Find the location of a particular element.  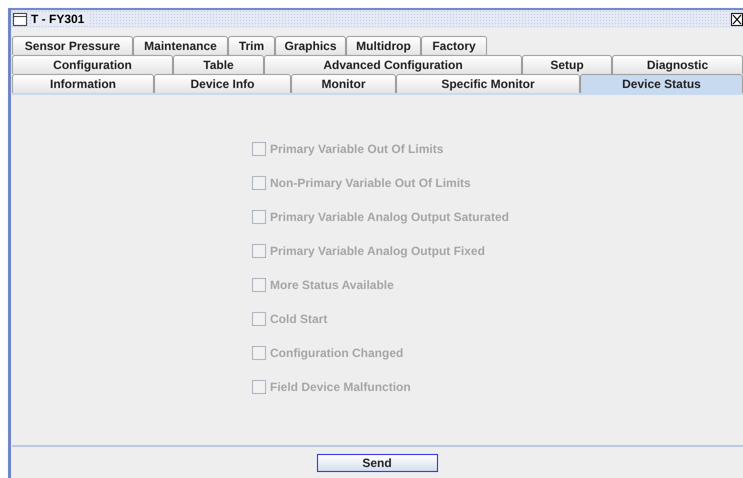

checkbox-label: Cold Start is located at coordinates (299, 319).